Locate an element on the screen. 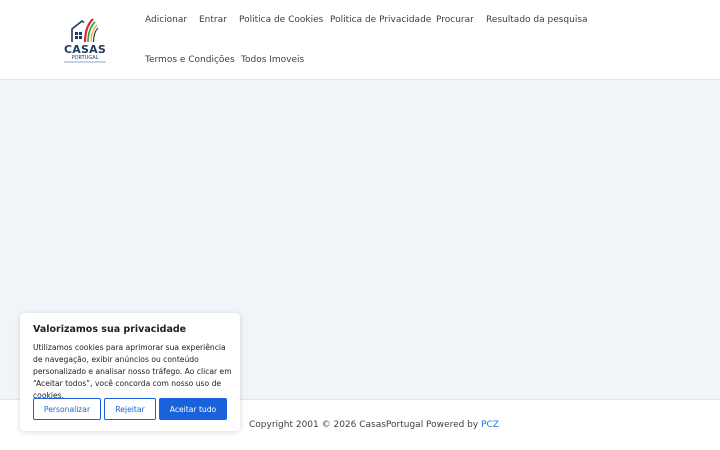 This screenshot has width=720, height=450. site-logo: CASAS PORTUGAL is located at coordinates (85, 41).